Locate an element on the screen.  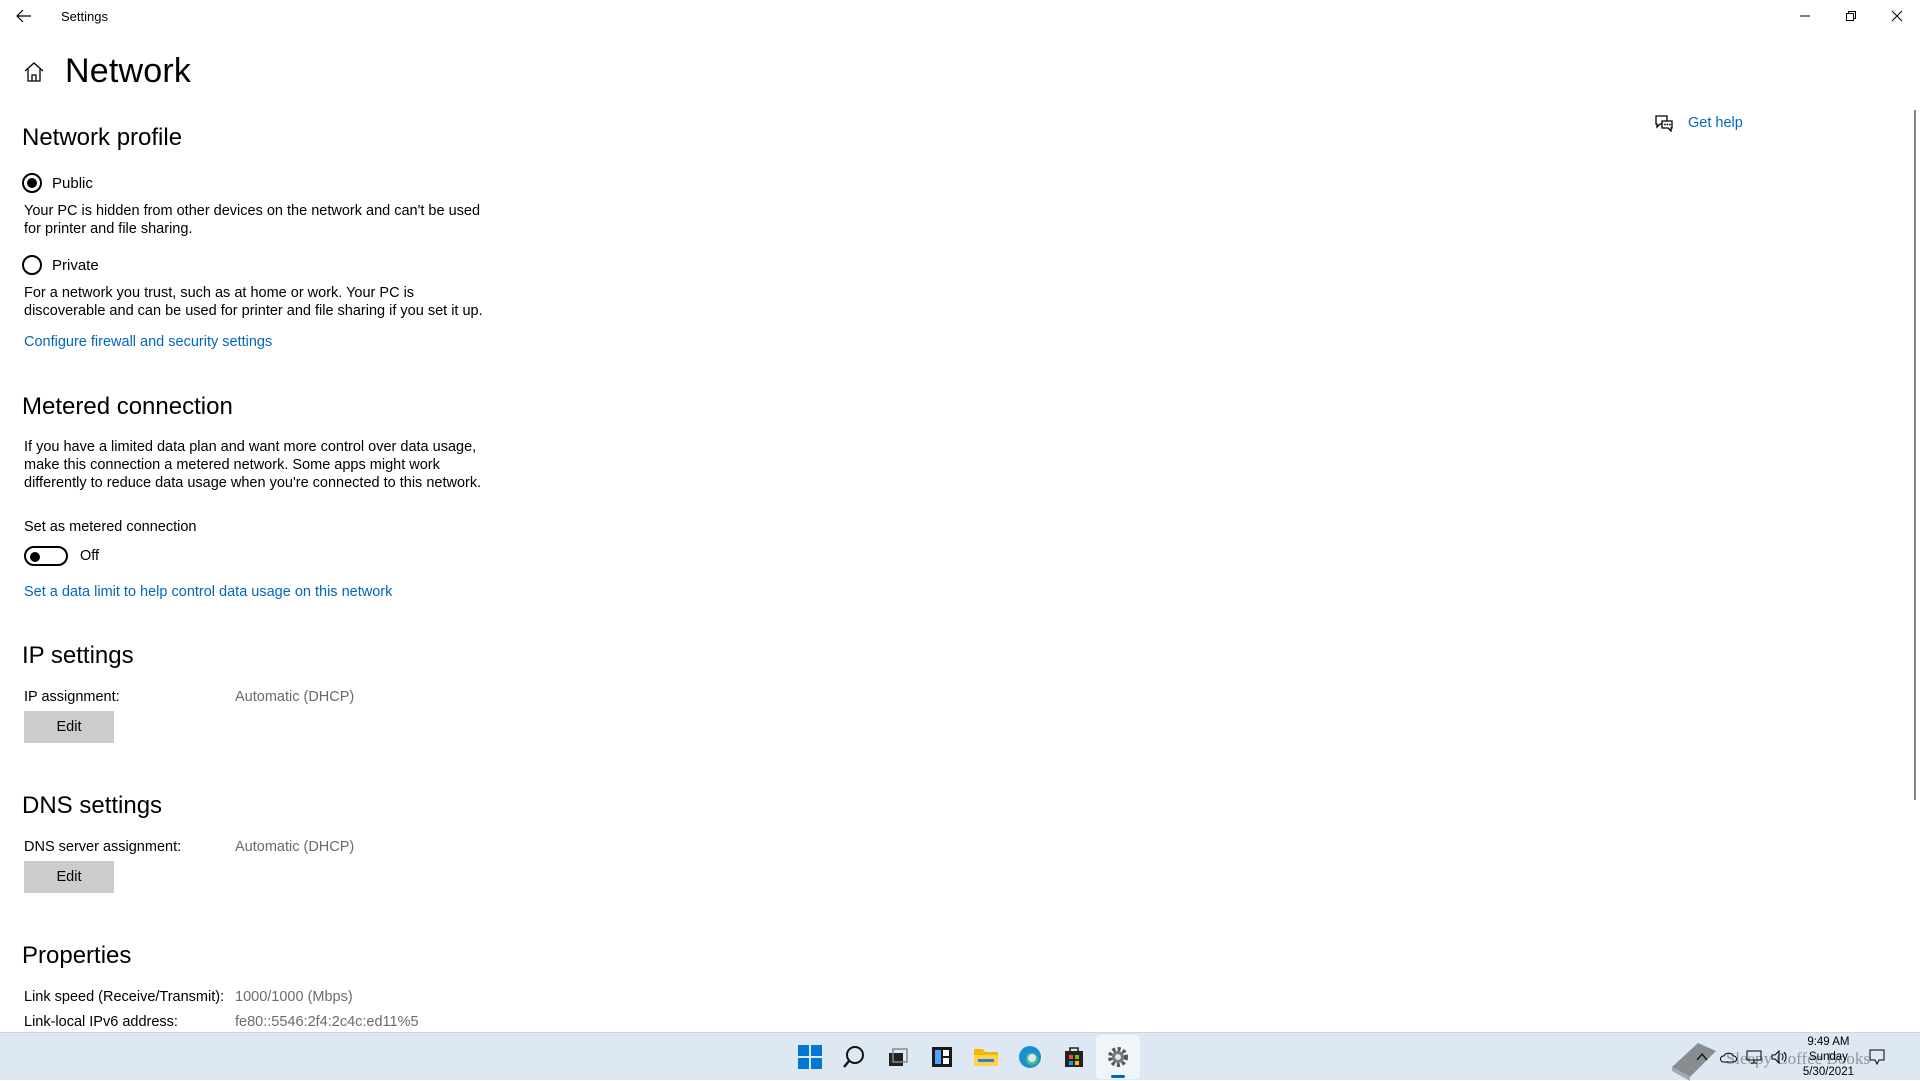
back-arrow-icon is located at coordinates (23, 16).